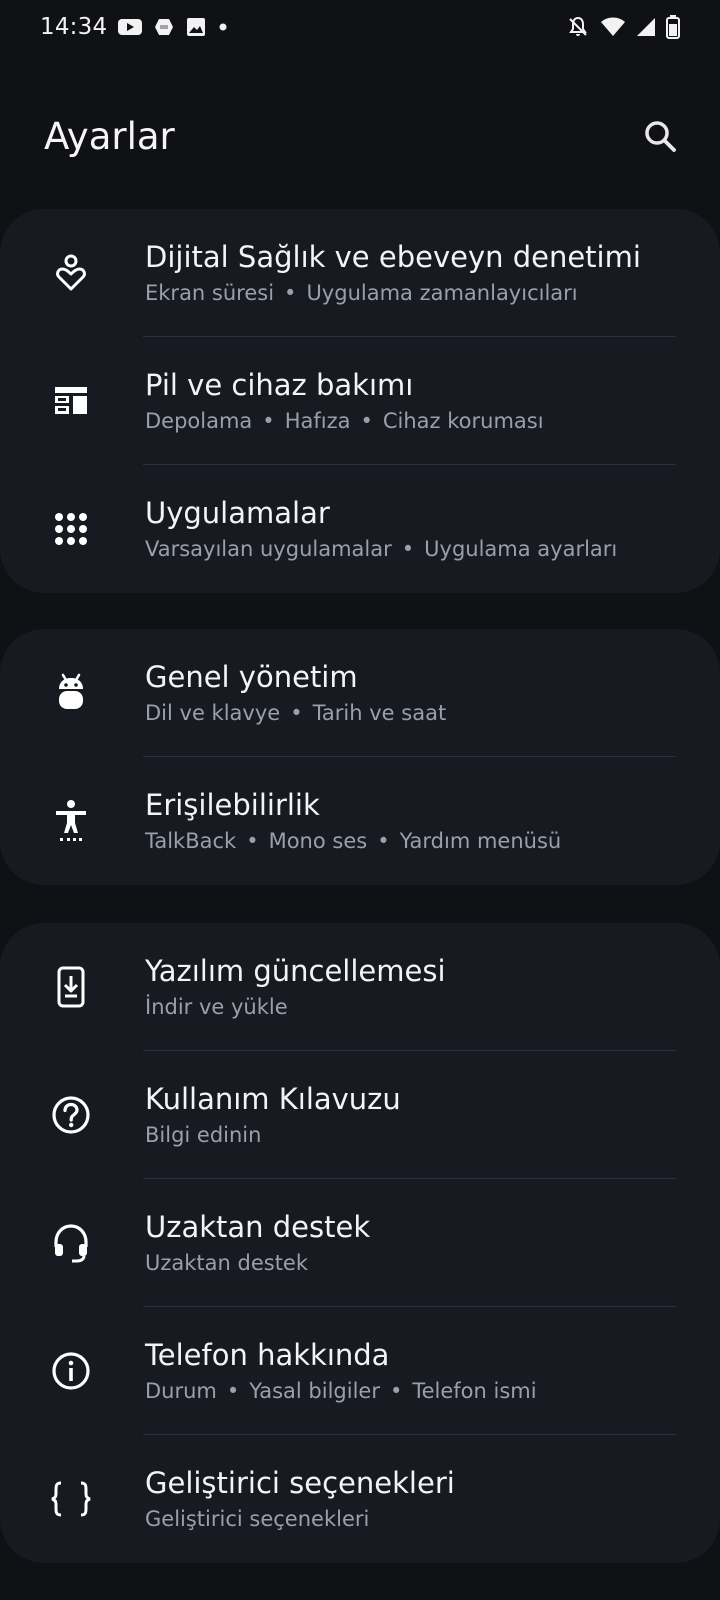  What do you see at coordinates (164, 27) in the screenshot?
I see `app-icon` at bounding box center [164, 27].